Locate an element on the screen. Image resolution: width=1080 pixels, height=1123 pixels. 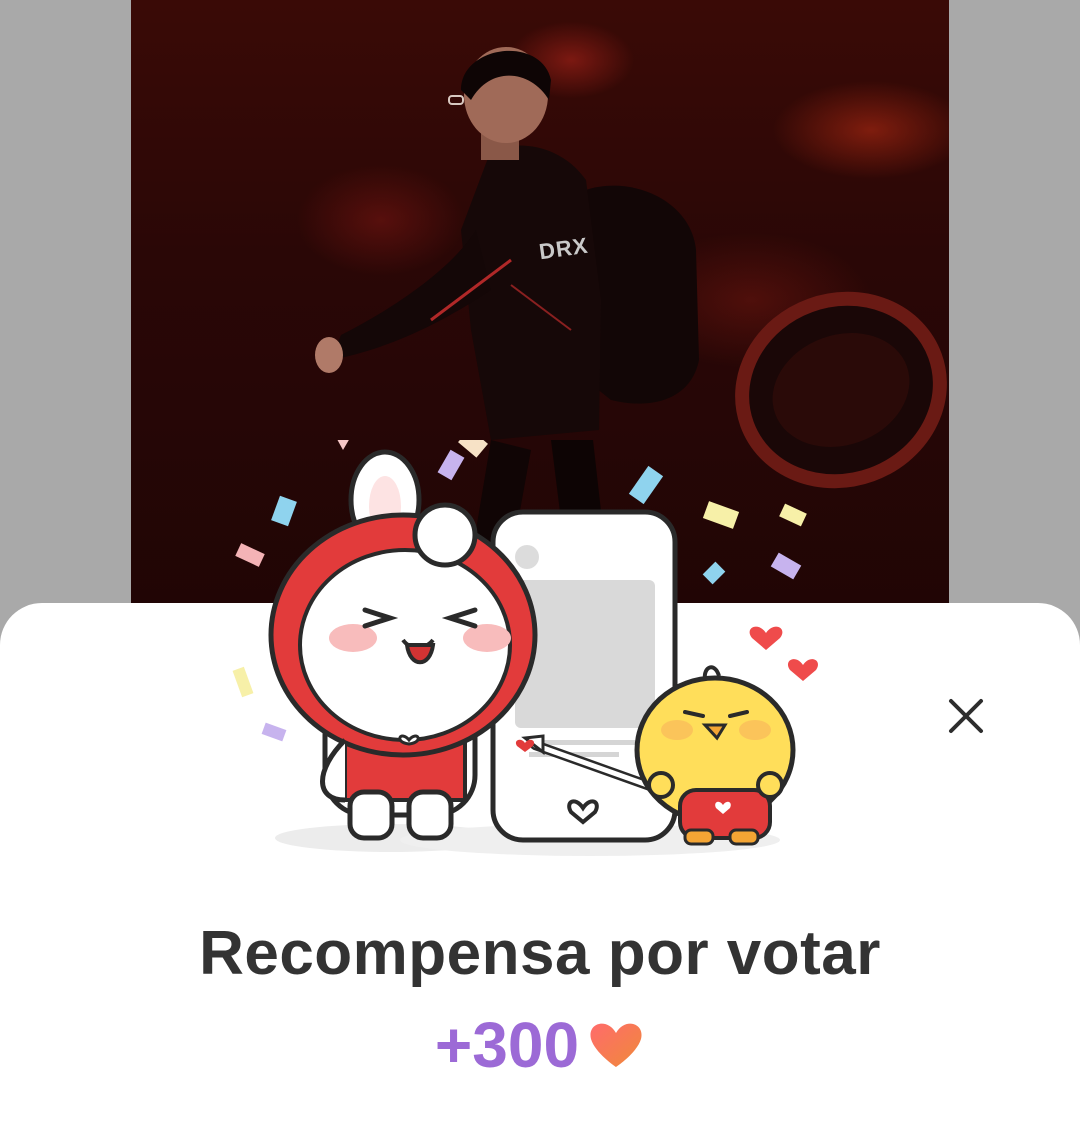
close-button is located at coordinates (966, 716).